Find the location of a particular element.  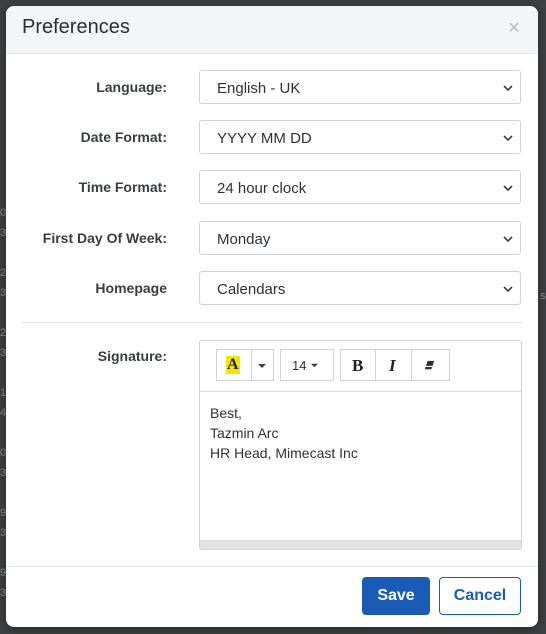

first-day-label: First Day Of Week: is located at coordinates (104, 238).